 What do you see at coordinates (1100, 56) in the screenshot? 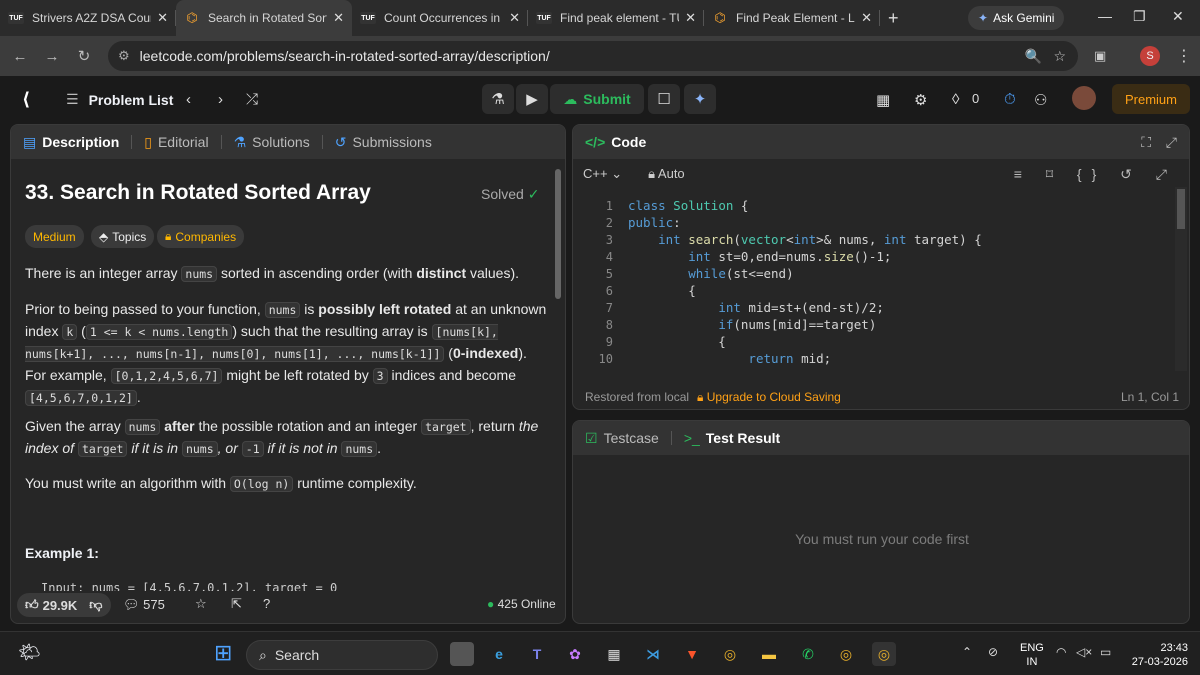
I see `reading-mode-icon: ▣` at bounding box center [1100, 56].